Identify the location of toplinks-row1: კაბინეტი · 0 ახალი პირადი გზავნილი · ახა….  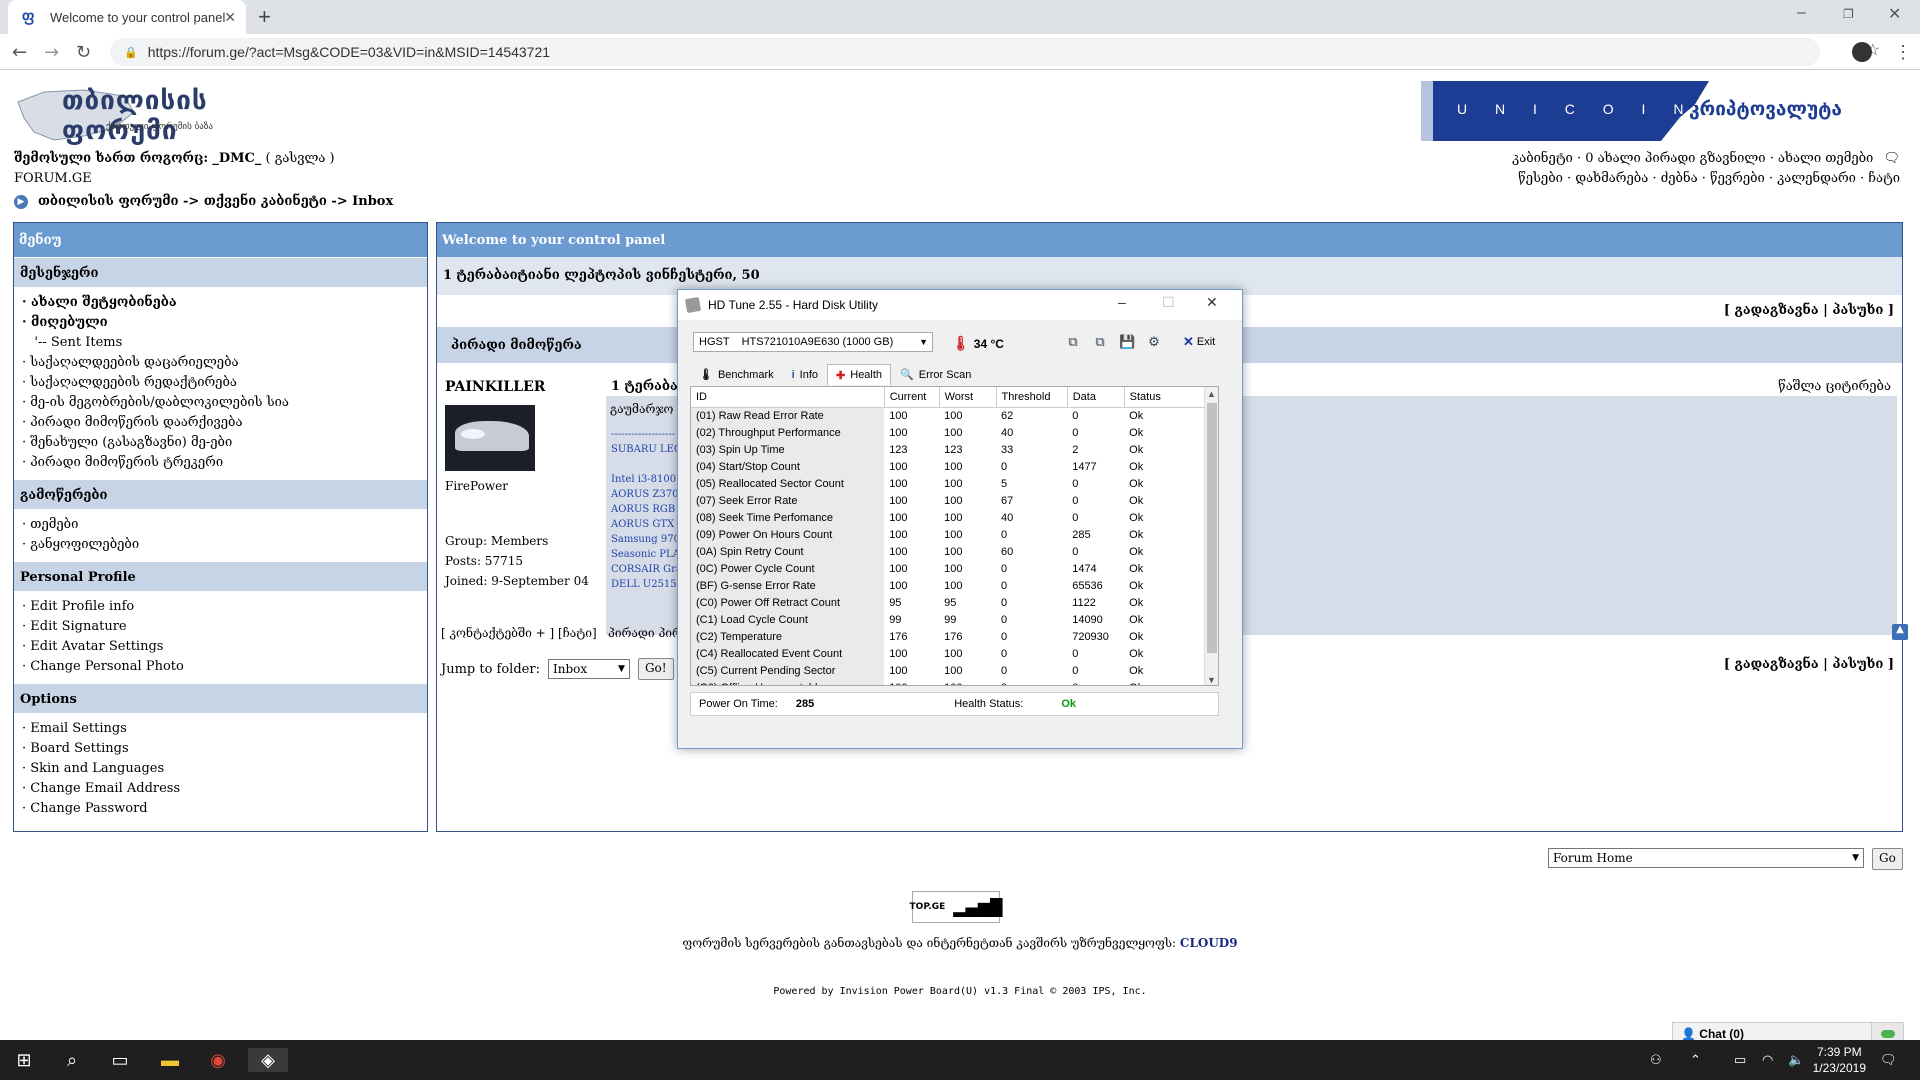
(1692, 158).